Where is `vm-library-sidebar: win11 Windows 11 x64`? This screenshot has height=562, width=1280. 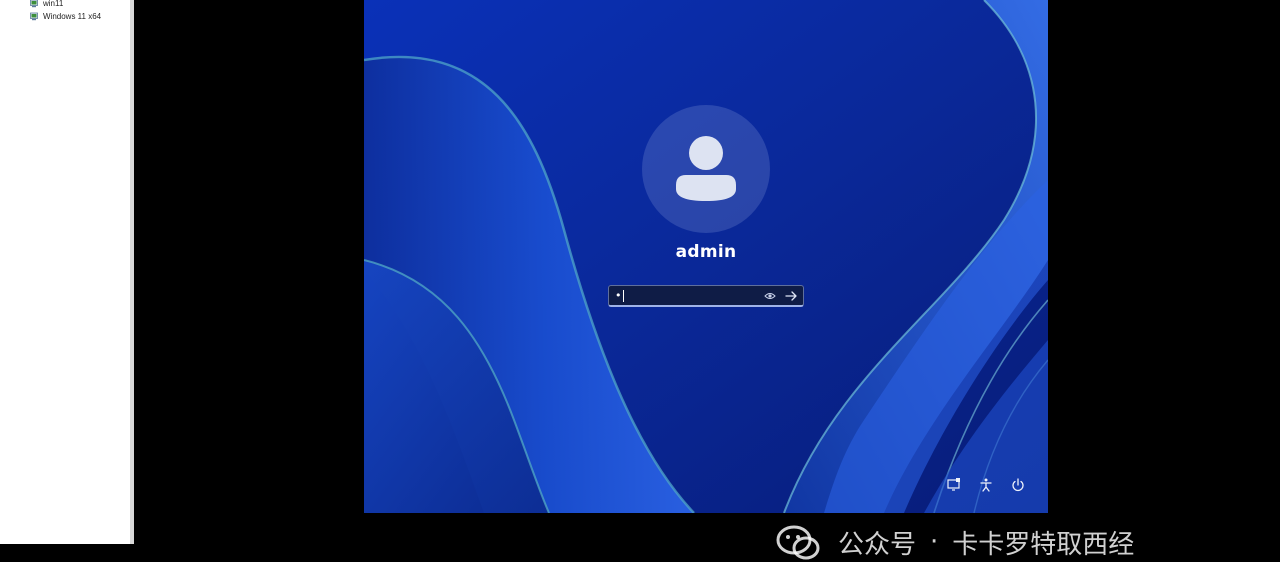
vm-library-sidebar: win11 Windows 11 x64 is located at coordinates (65, 272).